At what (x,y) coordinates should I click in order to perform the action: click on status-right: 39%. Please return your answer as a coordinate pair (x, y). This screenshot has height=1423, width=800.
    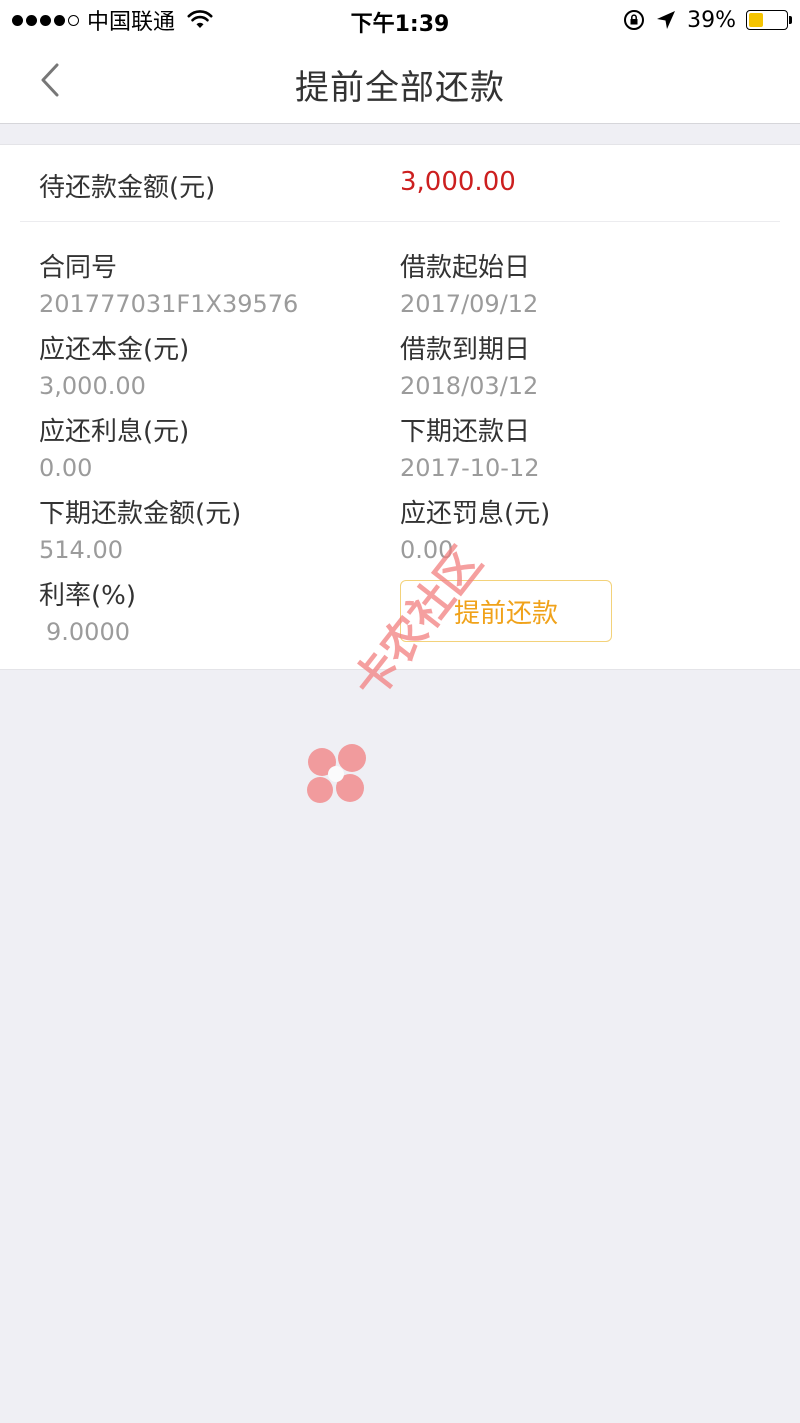
    Looking at the image, I should click on (707, 20).